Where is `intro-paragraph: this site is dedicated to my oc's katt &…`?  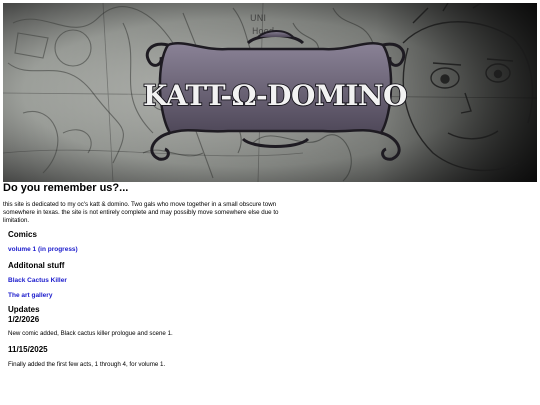 intro-paragraph: this site is dedicated to my oc's katt &… is located at coordinates (141, 212).